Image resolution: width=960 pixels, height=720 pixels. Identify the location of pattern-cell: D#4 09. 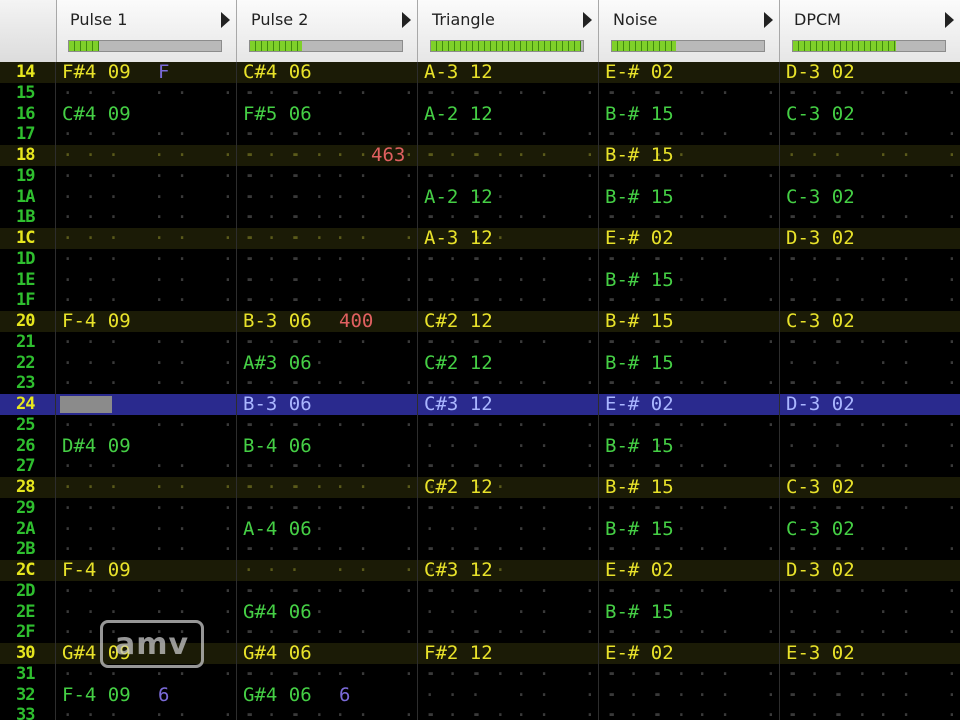
(148, 446).